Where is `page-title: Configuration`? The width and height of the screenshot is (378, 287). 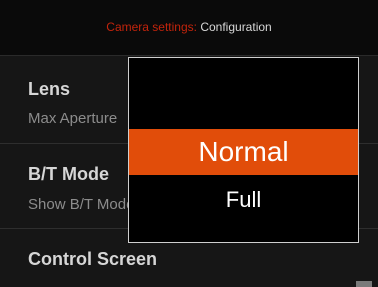 page-title: Configuration is located at coordinates (236, 27).